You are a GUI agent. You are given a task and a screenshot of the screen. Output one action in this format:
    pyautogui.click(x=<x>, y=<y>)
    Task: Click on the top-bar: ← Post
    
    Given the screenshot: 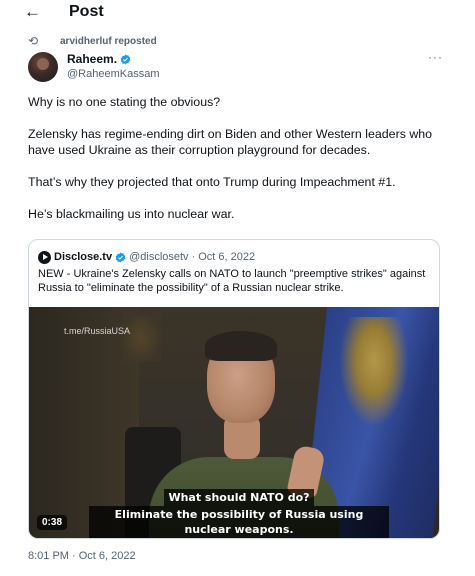 What is the action you would take?
    pyautogui.click(x=237, y=13)
    